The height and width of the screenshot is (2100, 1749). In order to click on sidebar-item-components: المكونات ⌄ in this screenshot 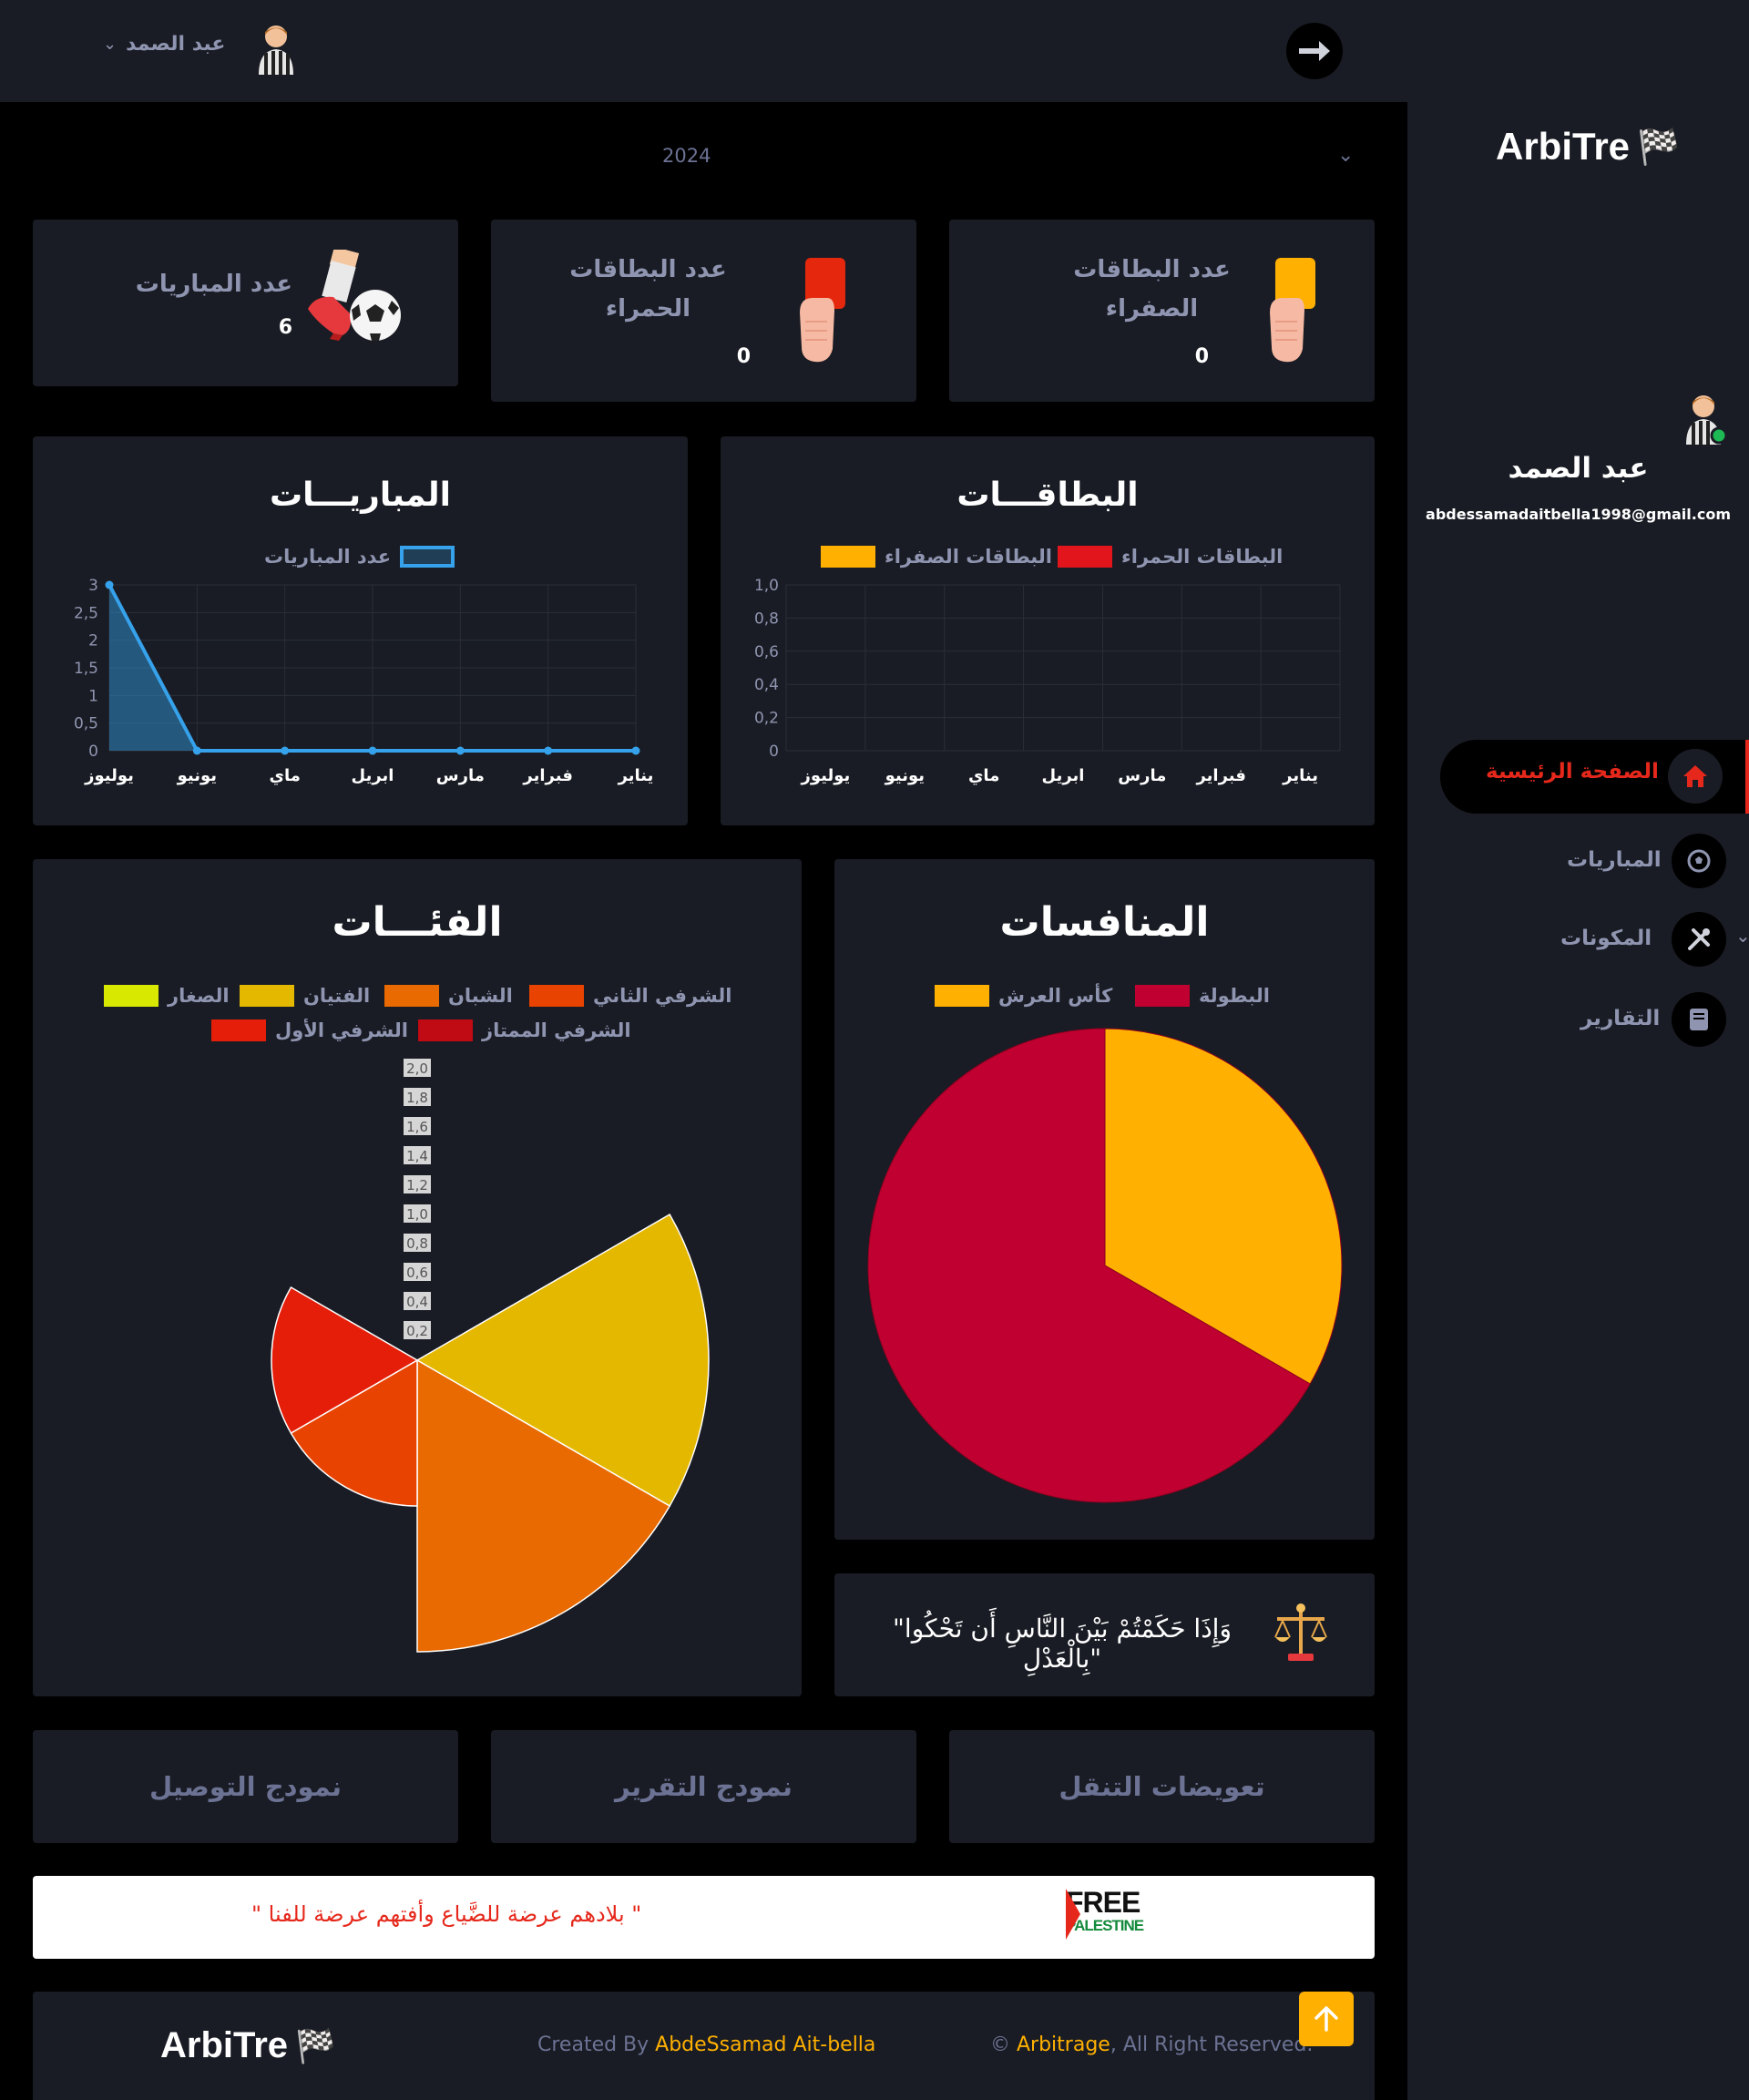, I will do `click(1623, 940)`.